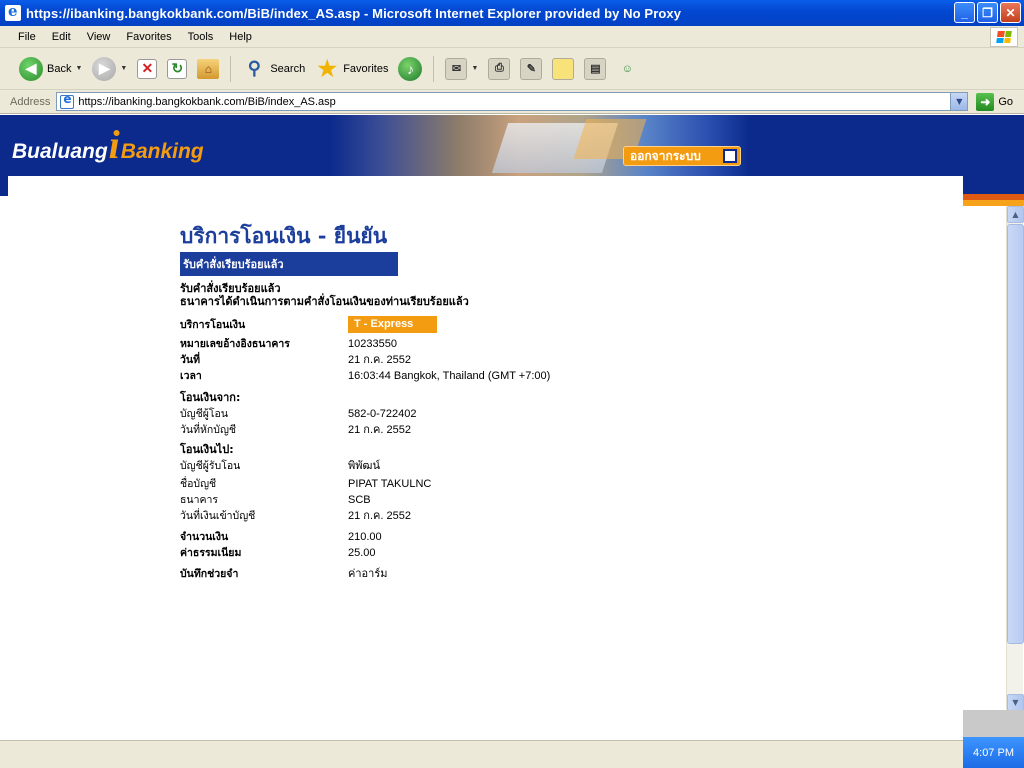  Describe the element at coordinates (209, 574) in the screenshot. I see `memo-label: บันทึกช่วยจำ` at that location.